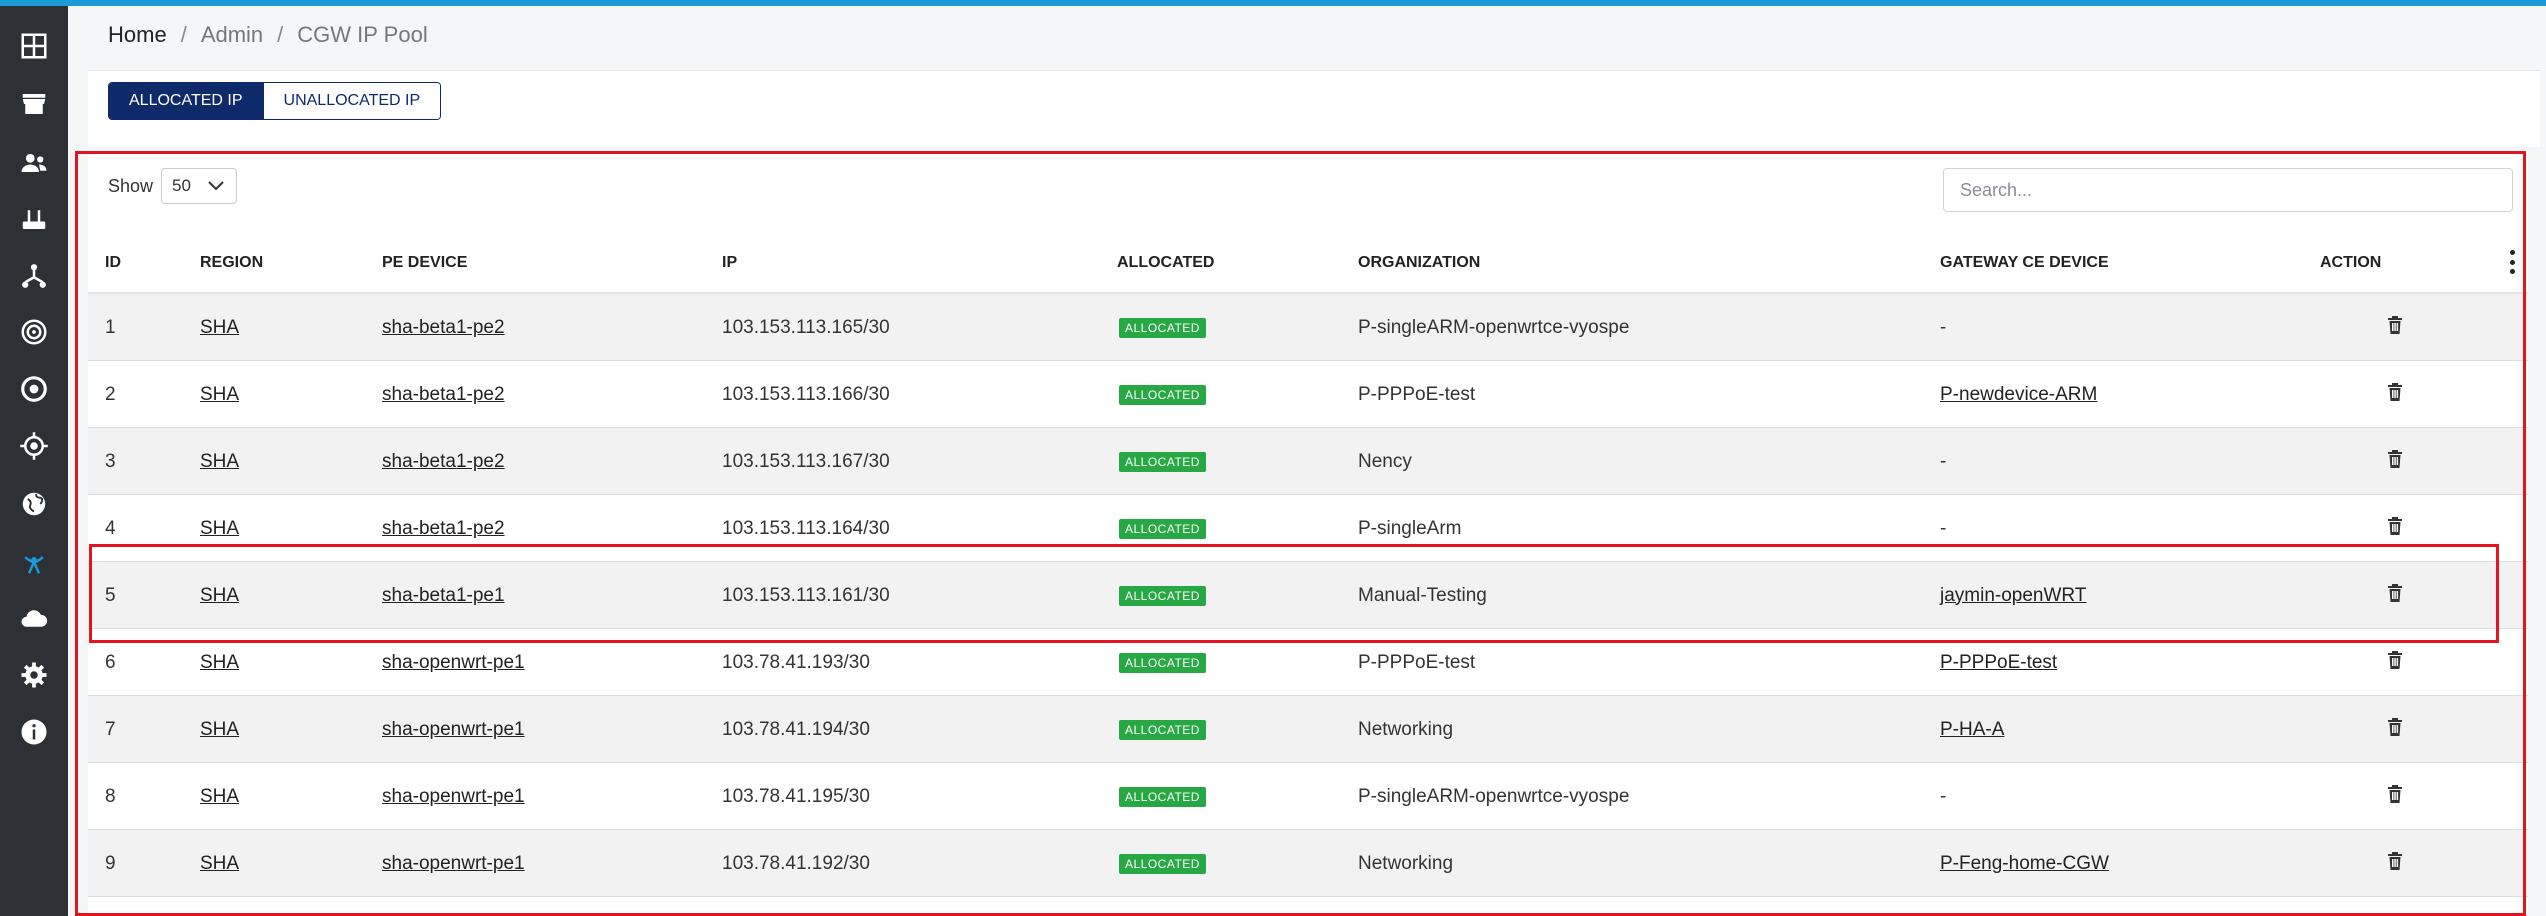 The image size is (2546, 916). Describe the element at coordinates (806, 595) in the screenshot. I see `cell-ip: 103.153.113.161/30` at that location.